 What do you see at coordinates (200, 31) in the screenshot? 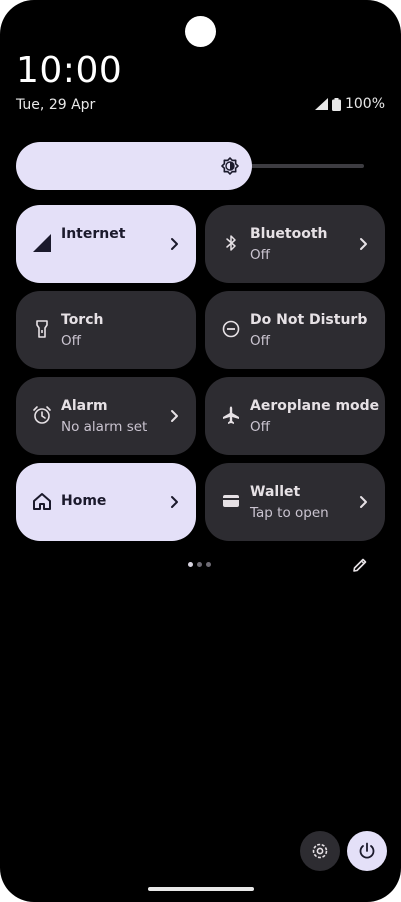
I see `front-camera` at bounding box center [200, 31].